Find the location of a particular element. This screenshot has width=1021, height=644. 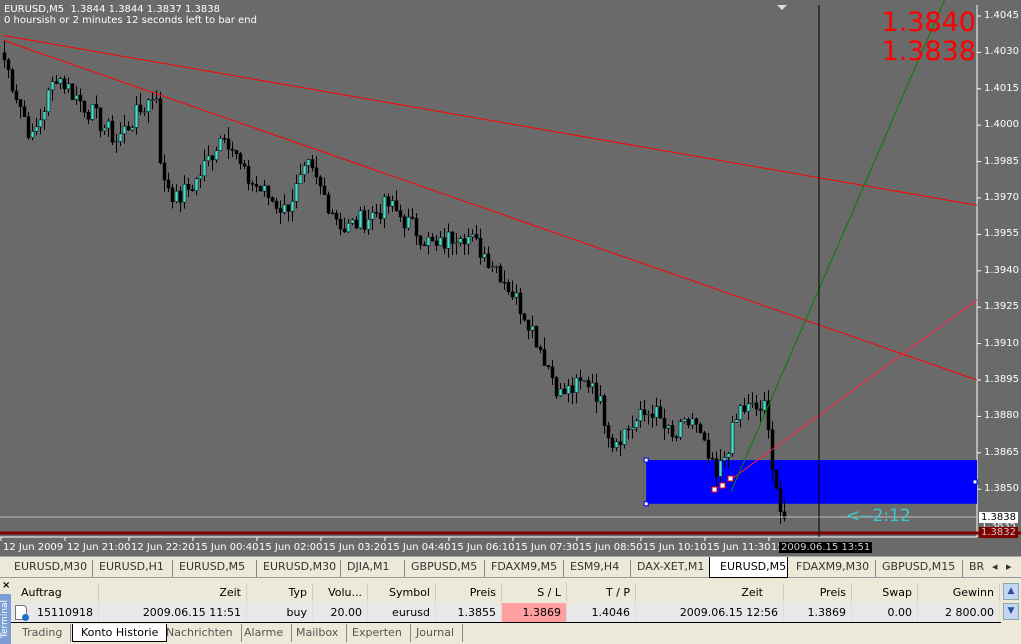

column-header: T / P is located at coordinates (601, 592).